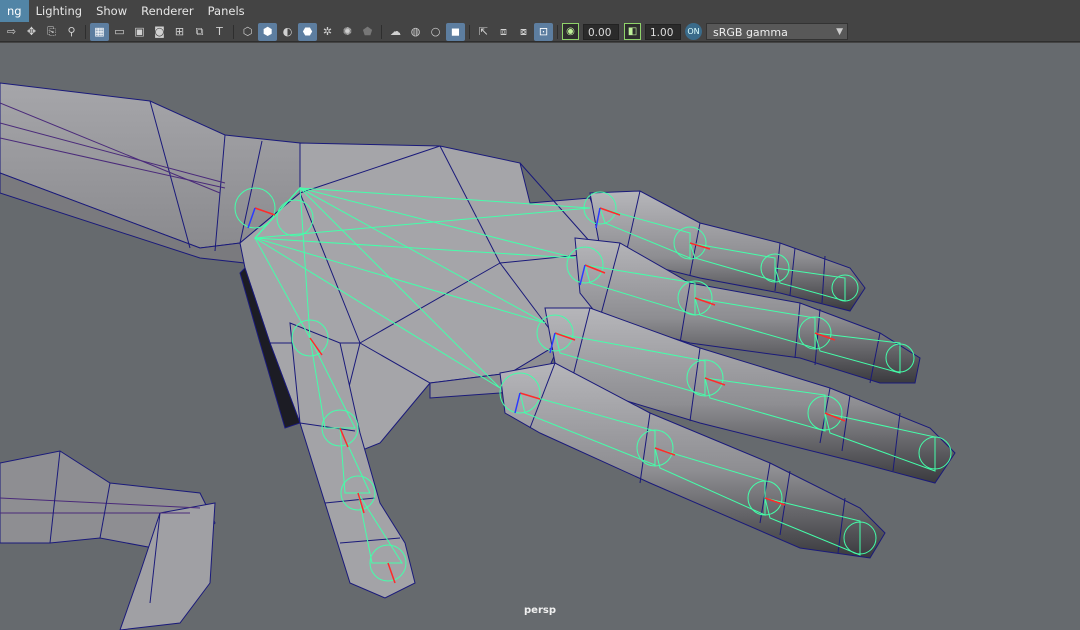  I want to click on xray-joints-icon: ⧇, so click(523, 32).